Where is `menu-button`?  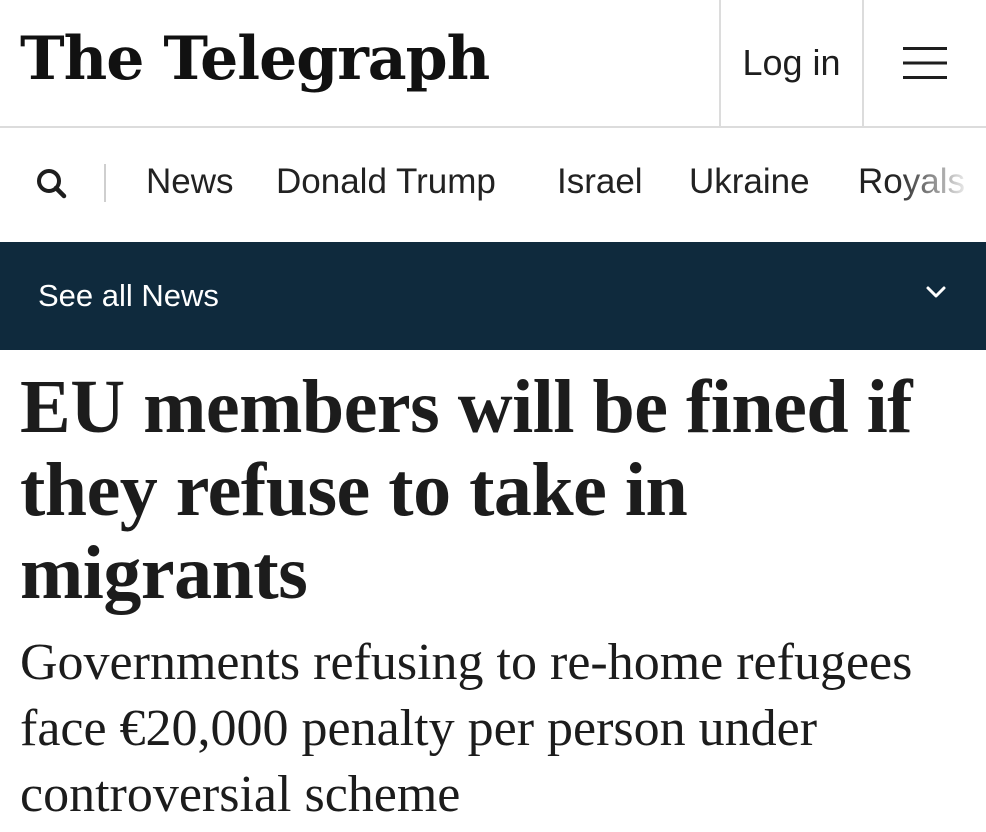
menu-button is located at coordinates (924, 63).